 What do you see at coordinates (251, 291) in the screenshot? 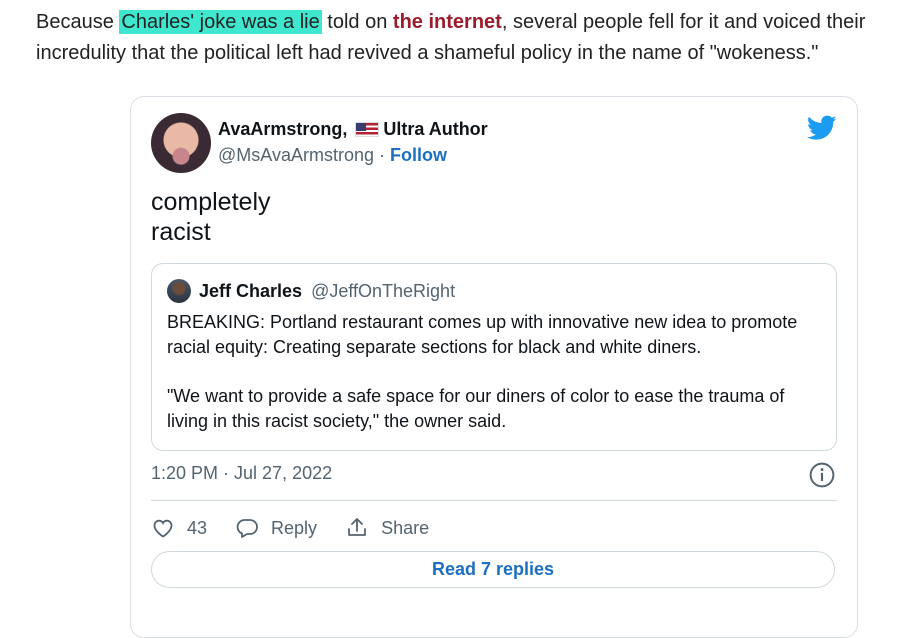
I see `quoted-author-name: Jeff Charles` at bounding box center [251, 291].